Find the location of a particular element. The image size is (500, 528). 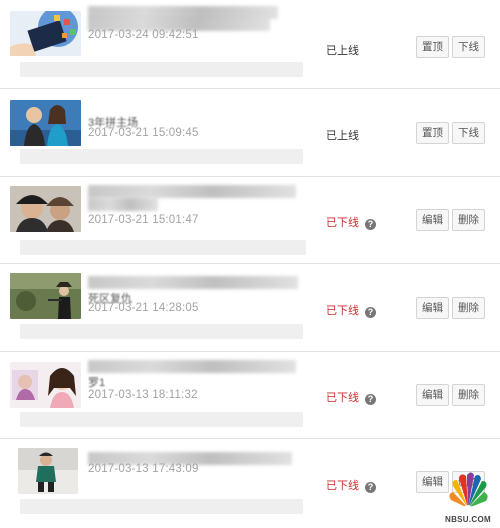

publish-date: 2017-03-24 09:42:51 is located at coordinates (143, 35).